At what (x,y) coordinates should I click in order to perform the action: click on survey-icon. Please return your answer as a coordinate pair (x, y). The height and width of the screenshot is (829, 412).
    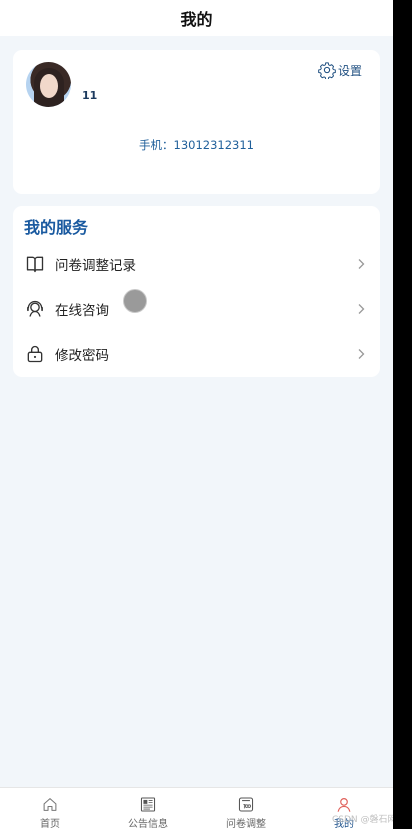
    Looking at the image, I should click on (246, 804).